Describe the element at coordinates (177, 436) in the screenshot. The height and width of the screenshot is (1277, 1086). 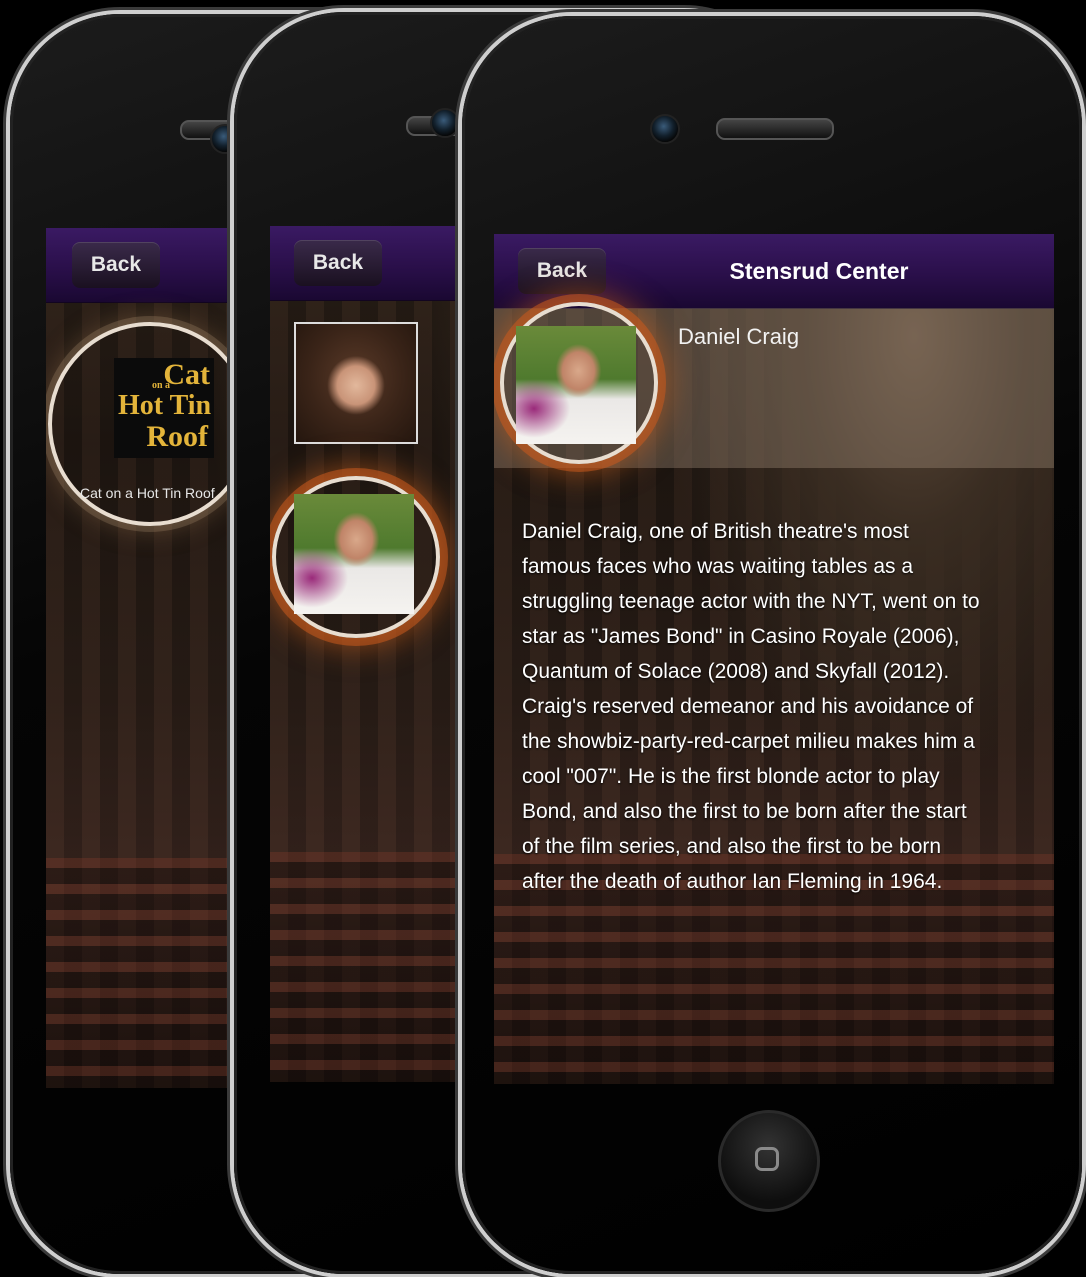
I see `logo-line-roof: Roof` at that location.